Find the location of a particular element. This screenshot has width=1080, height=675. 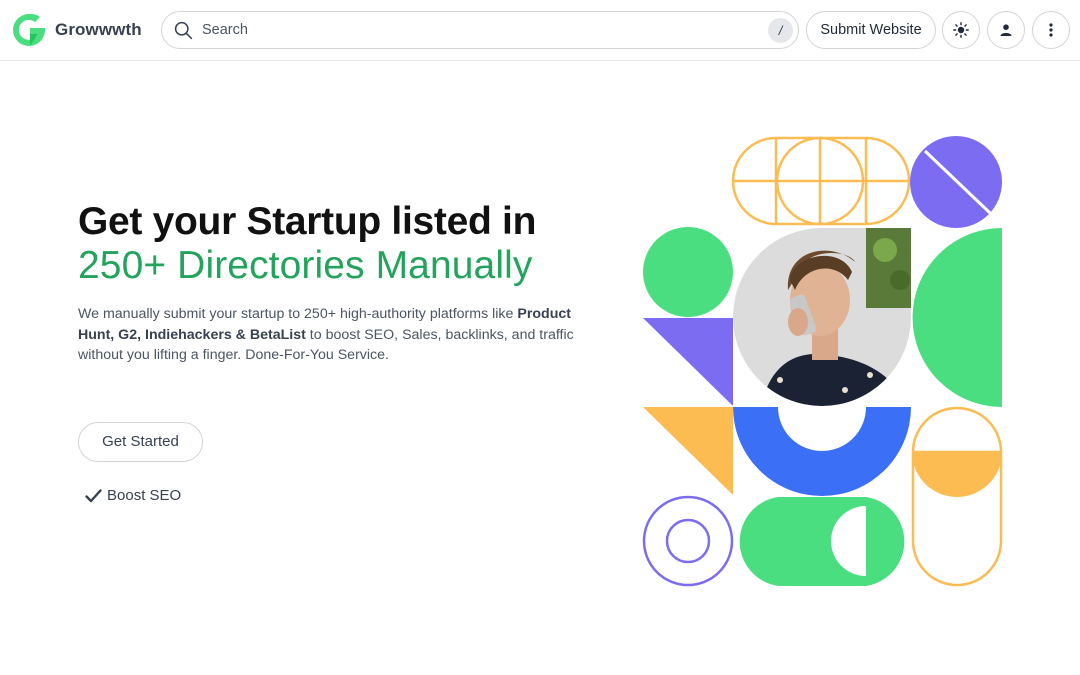

brand-name: Growwwth is located at coordinates (98, 29).